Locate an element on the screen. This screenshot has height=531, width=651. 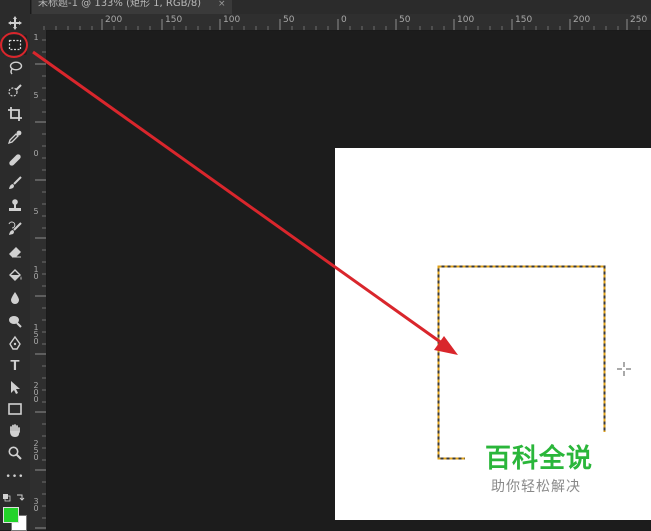
rectangular-marquee-tool is located at coordinates (15, 45).